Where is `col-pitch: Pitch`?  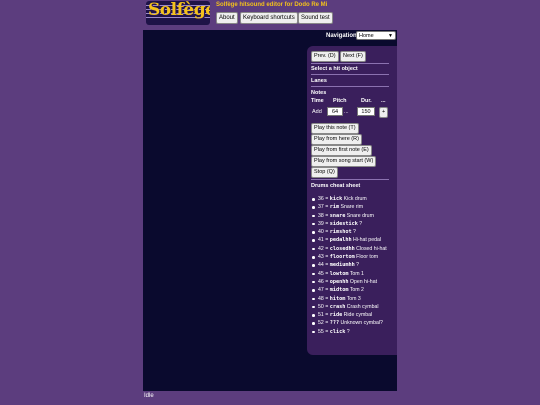
col-pitch: Pitch is located at coordinates (340, 101).